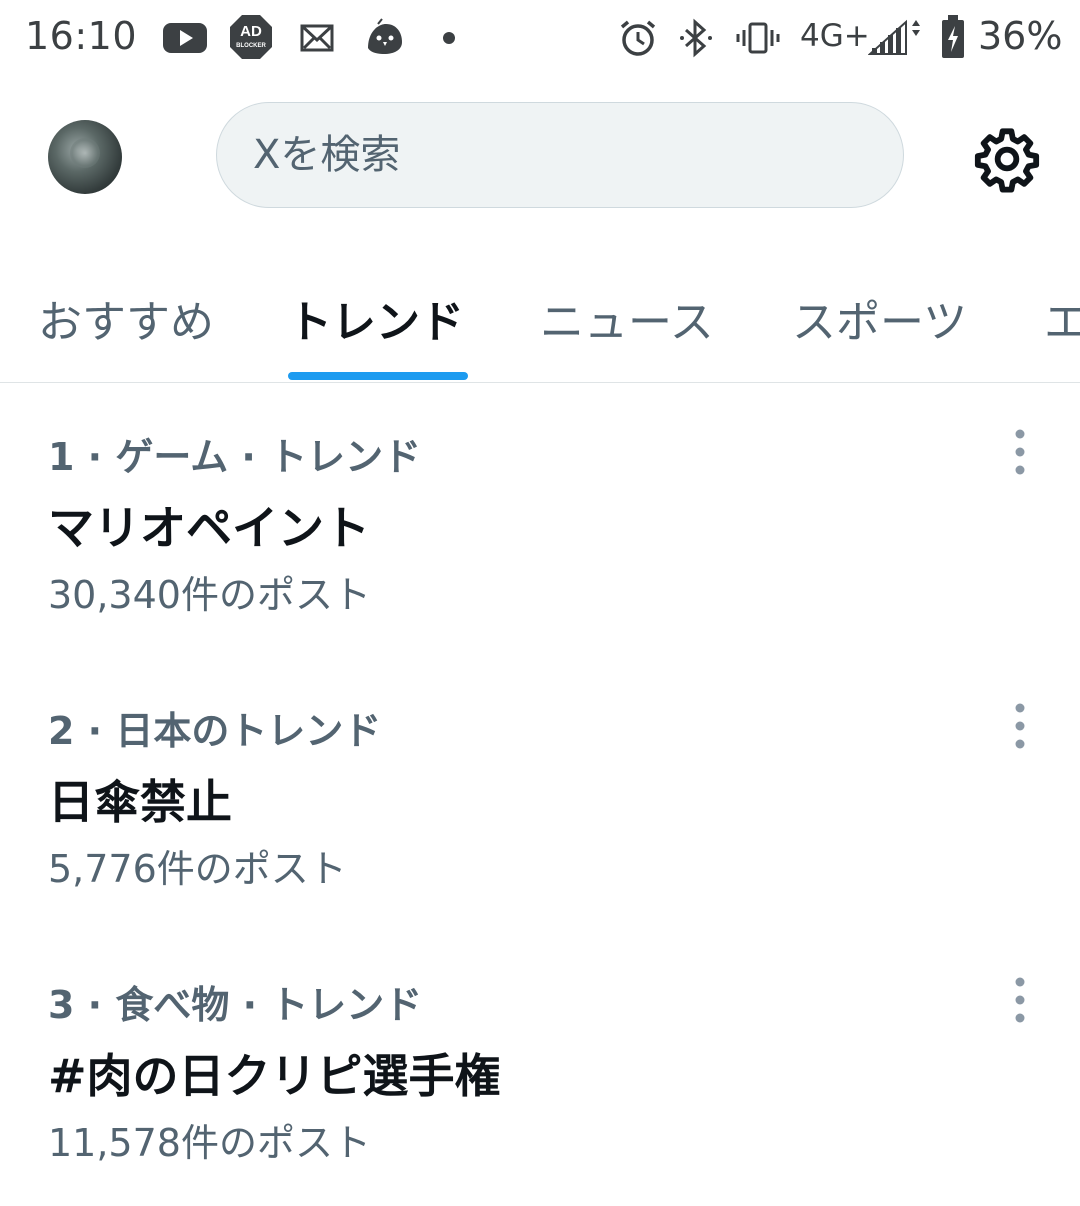 This screenshot has width=1080, height=1206. What do you see at coordinates (894, 37) in the screenshot?
I see `signal-icon` at bounding box center [894, 37].